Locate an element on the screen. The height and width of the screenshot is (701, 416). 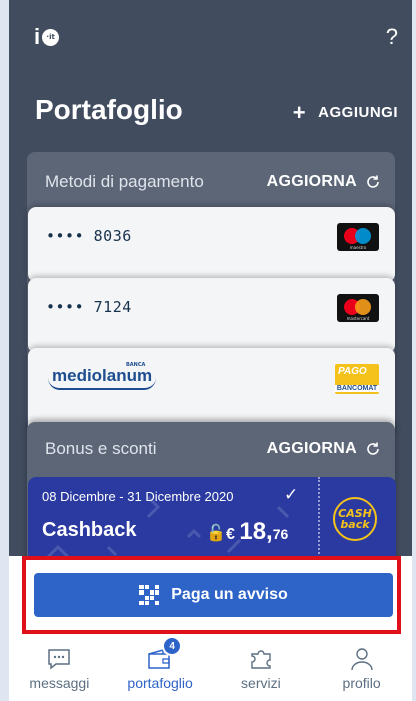
profile-icon is located at coordinates (361, 659).